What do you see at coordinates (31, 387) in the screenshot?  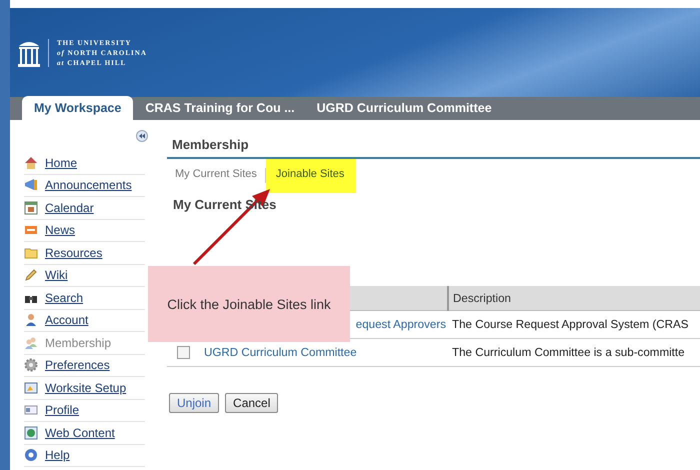 I see `window-icon` at bounding box center [31, 387].